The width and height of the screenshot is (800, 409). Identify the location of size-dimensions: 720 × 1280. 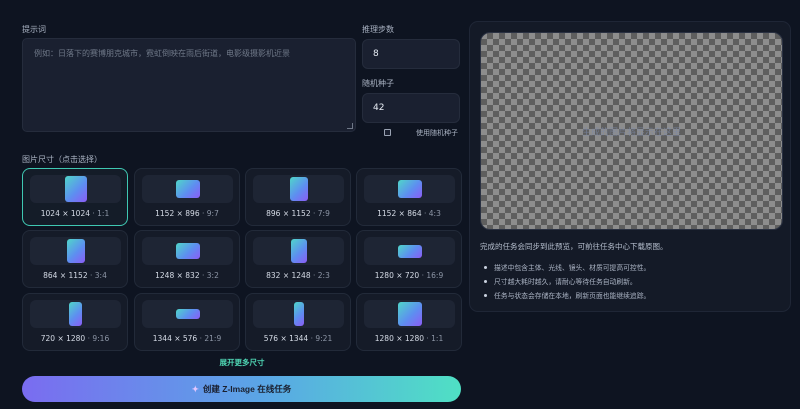
(63, 338).